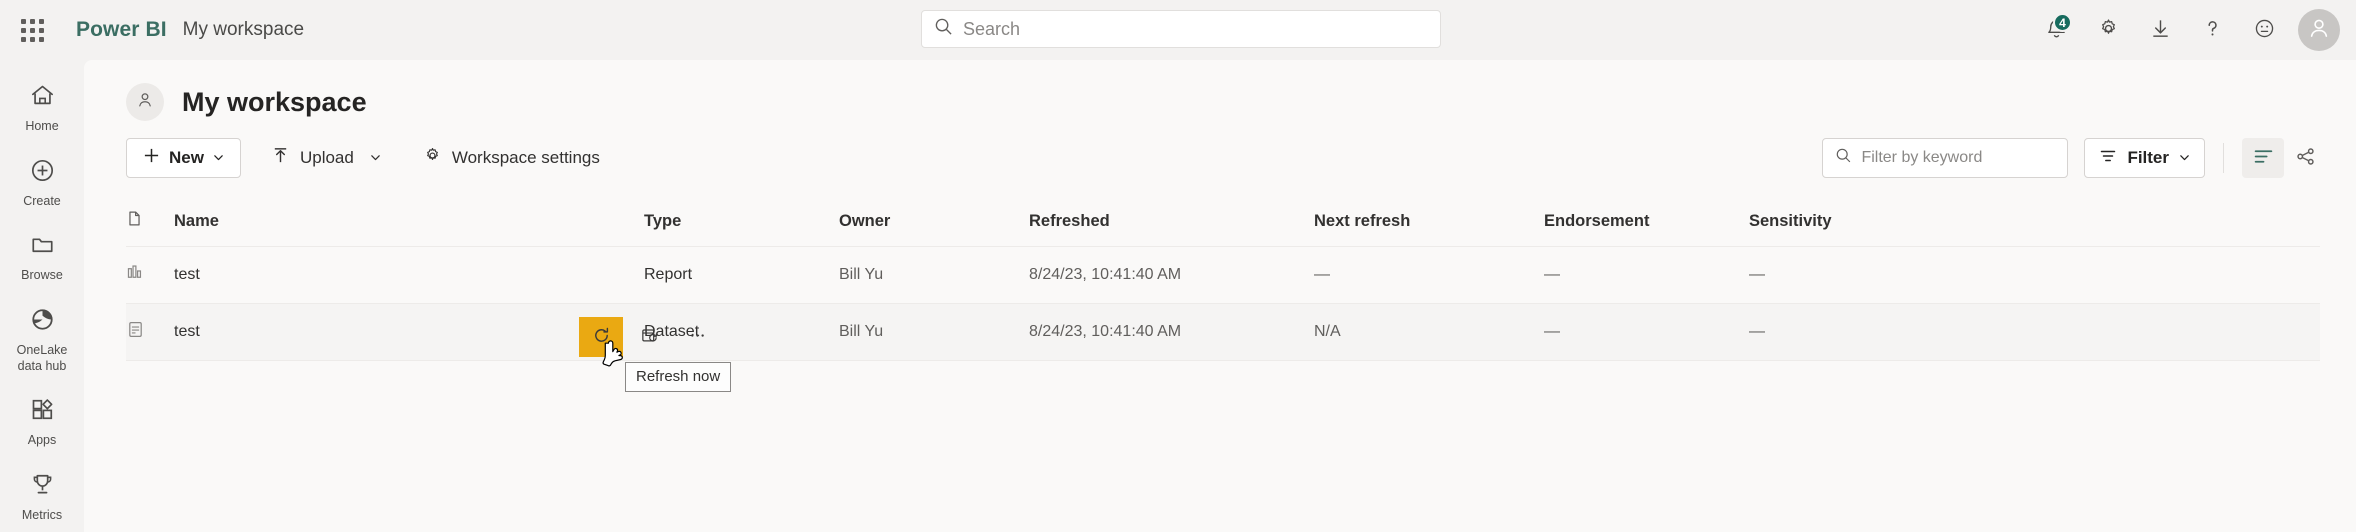 The width and height of the screenshot is (2356, 532). What do you see at coordinates (42, 487) in the screenshot?
I see `trophy-icon` at bounding box center [42, 487].